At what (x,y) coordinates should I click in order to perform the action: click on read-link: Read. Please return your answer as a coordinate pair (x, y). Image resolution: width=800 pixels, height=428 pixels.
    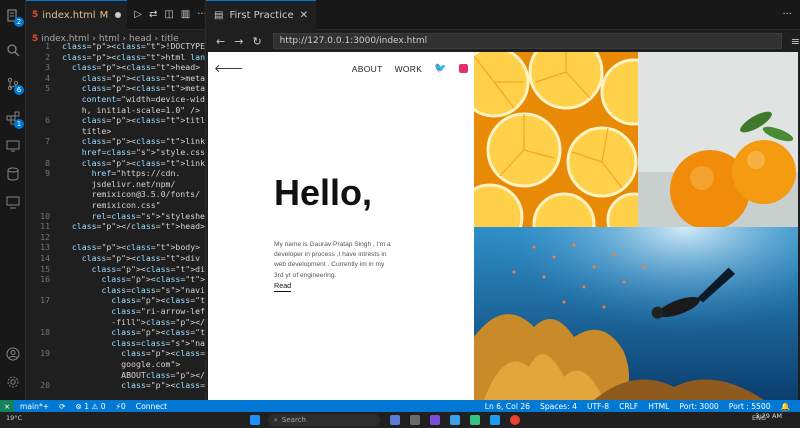
    Looking at the image, I should click on (283, 286).